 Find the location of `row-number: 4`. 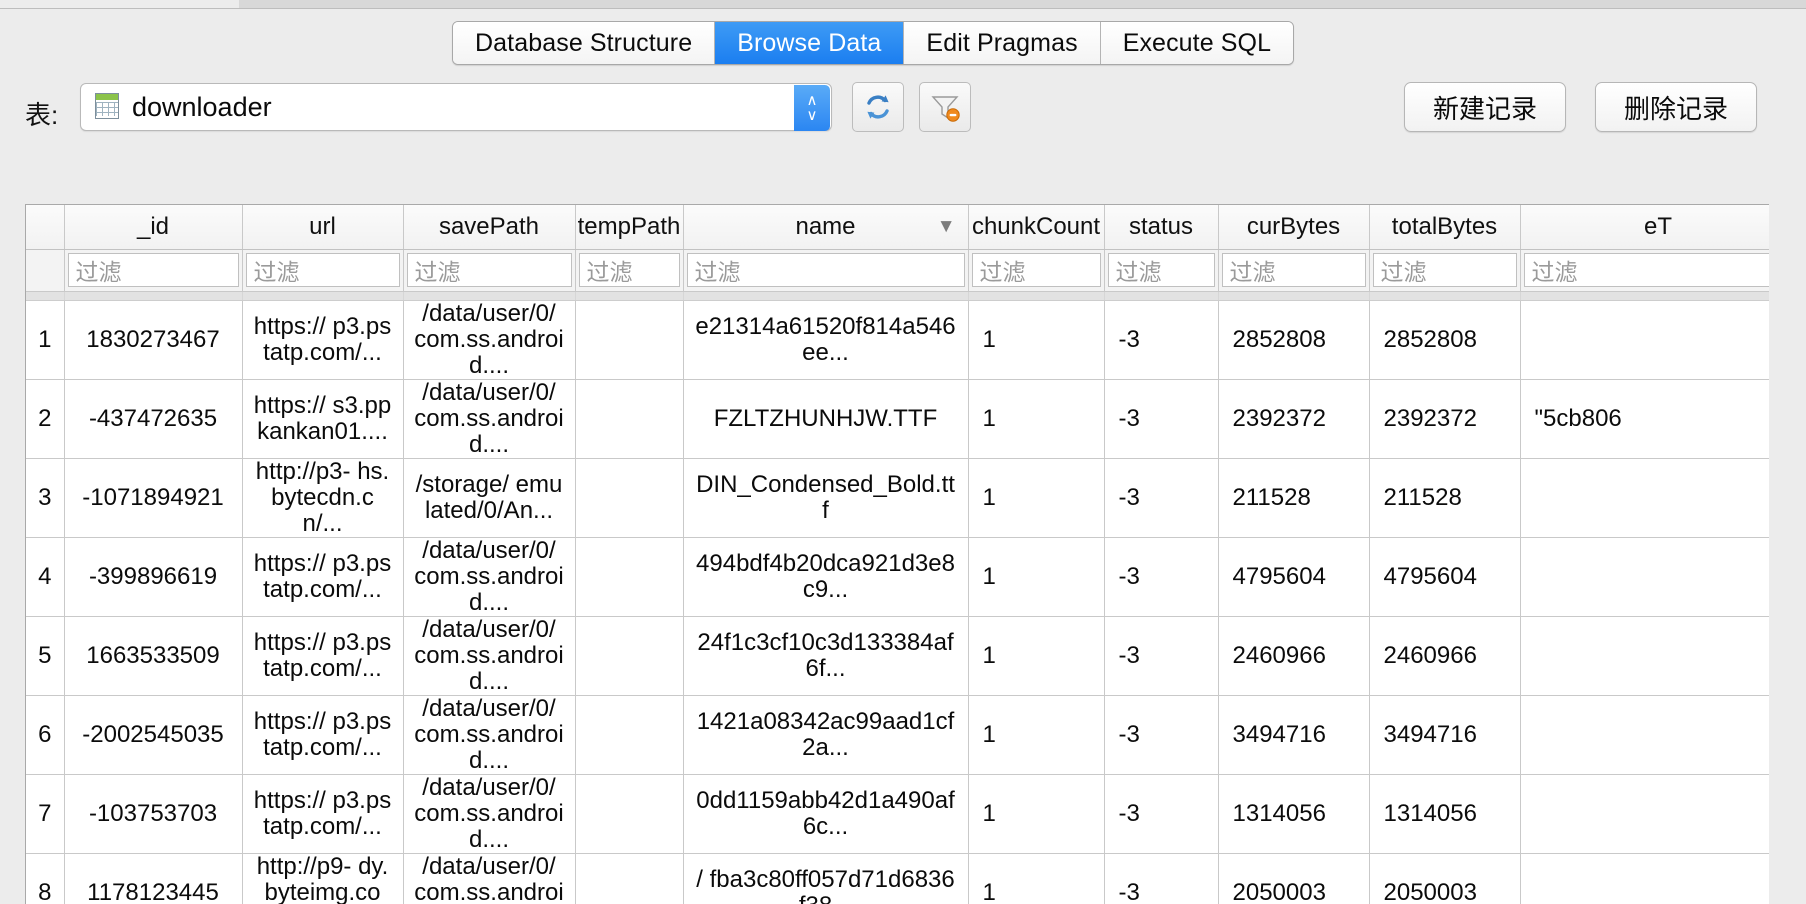

row-number: 4 is located at coordinates (45, 577).